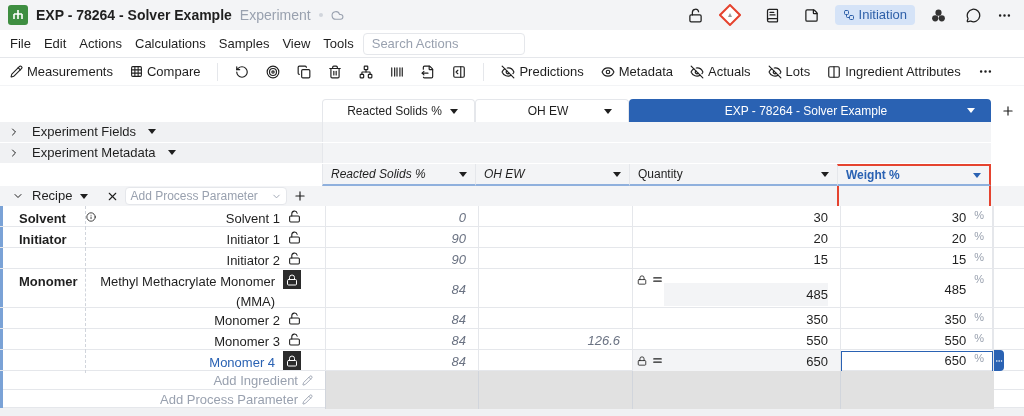 This screenshot has height=416, width=1024. Describe the element at coordinates (401, 217) in the screenshot. I see `table-cell: 0` at that location.